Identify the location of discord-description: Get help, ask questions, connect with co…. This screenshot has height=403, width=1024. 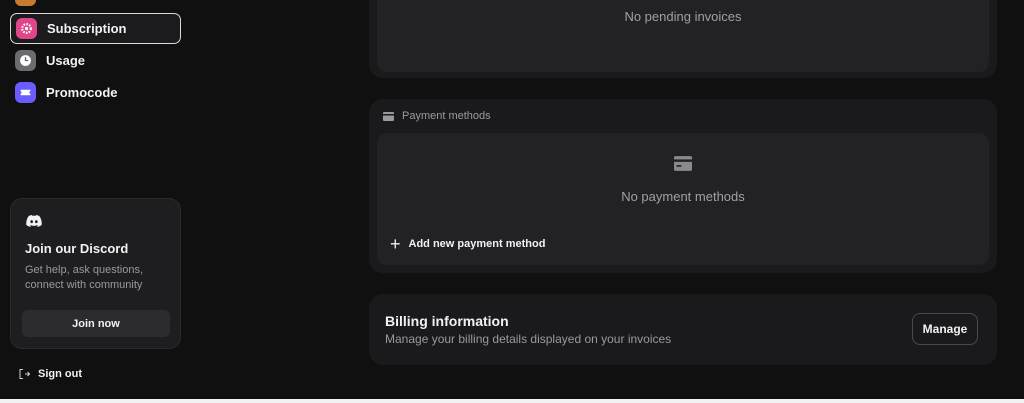
(84, 277).